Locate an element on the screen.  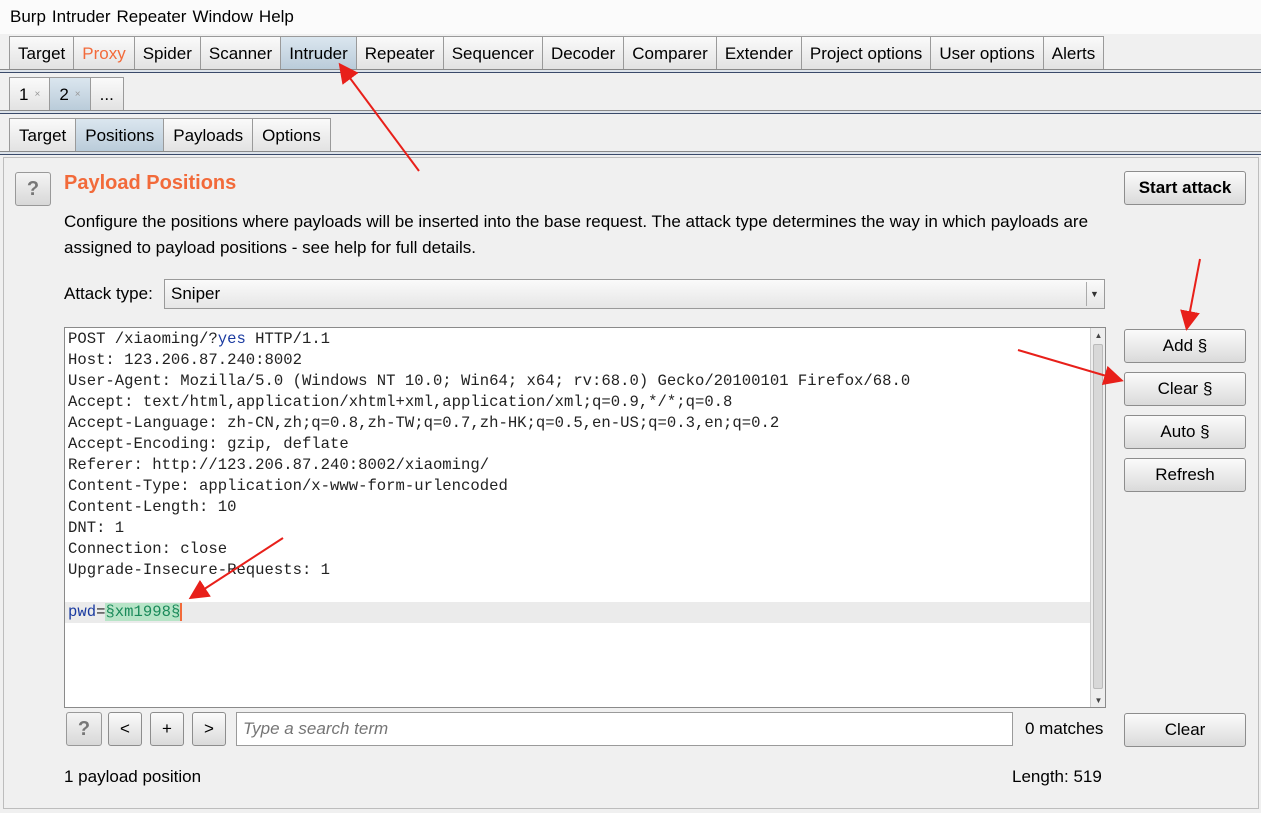
instance-tab-label: 1 is located at coordinates (24, 94).